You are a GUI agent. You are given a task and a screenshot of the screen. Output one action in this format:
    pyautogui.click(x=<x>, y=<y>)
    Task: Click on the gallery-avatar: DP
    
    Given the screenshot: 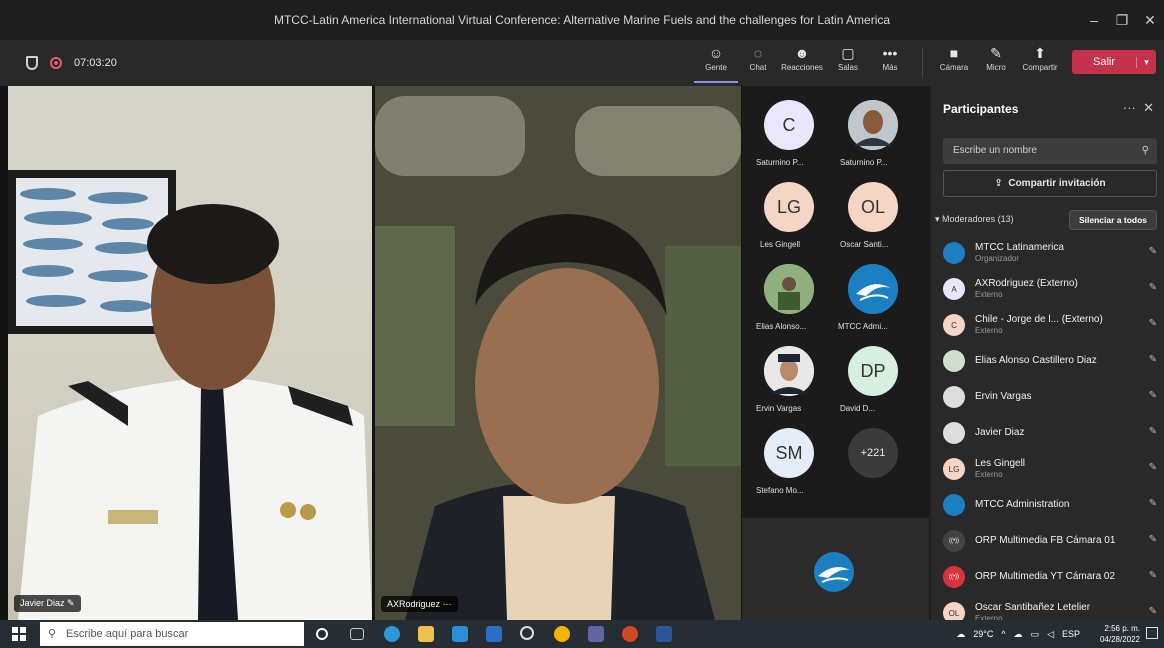 What is the action you would take?
    pyautogui.click(x=873, y=371)
    